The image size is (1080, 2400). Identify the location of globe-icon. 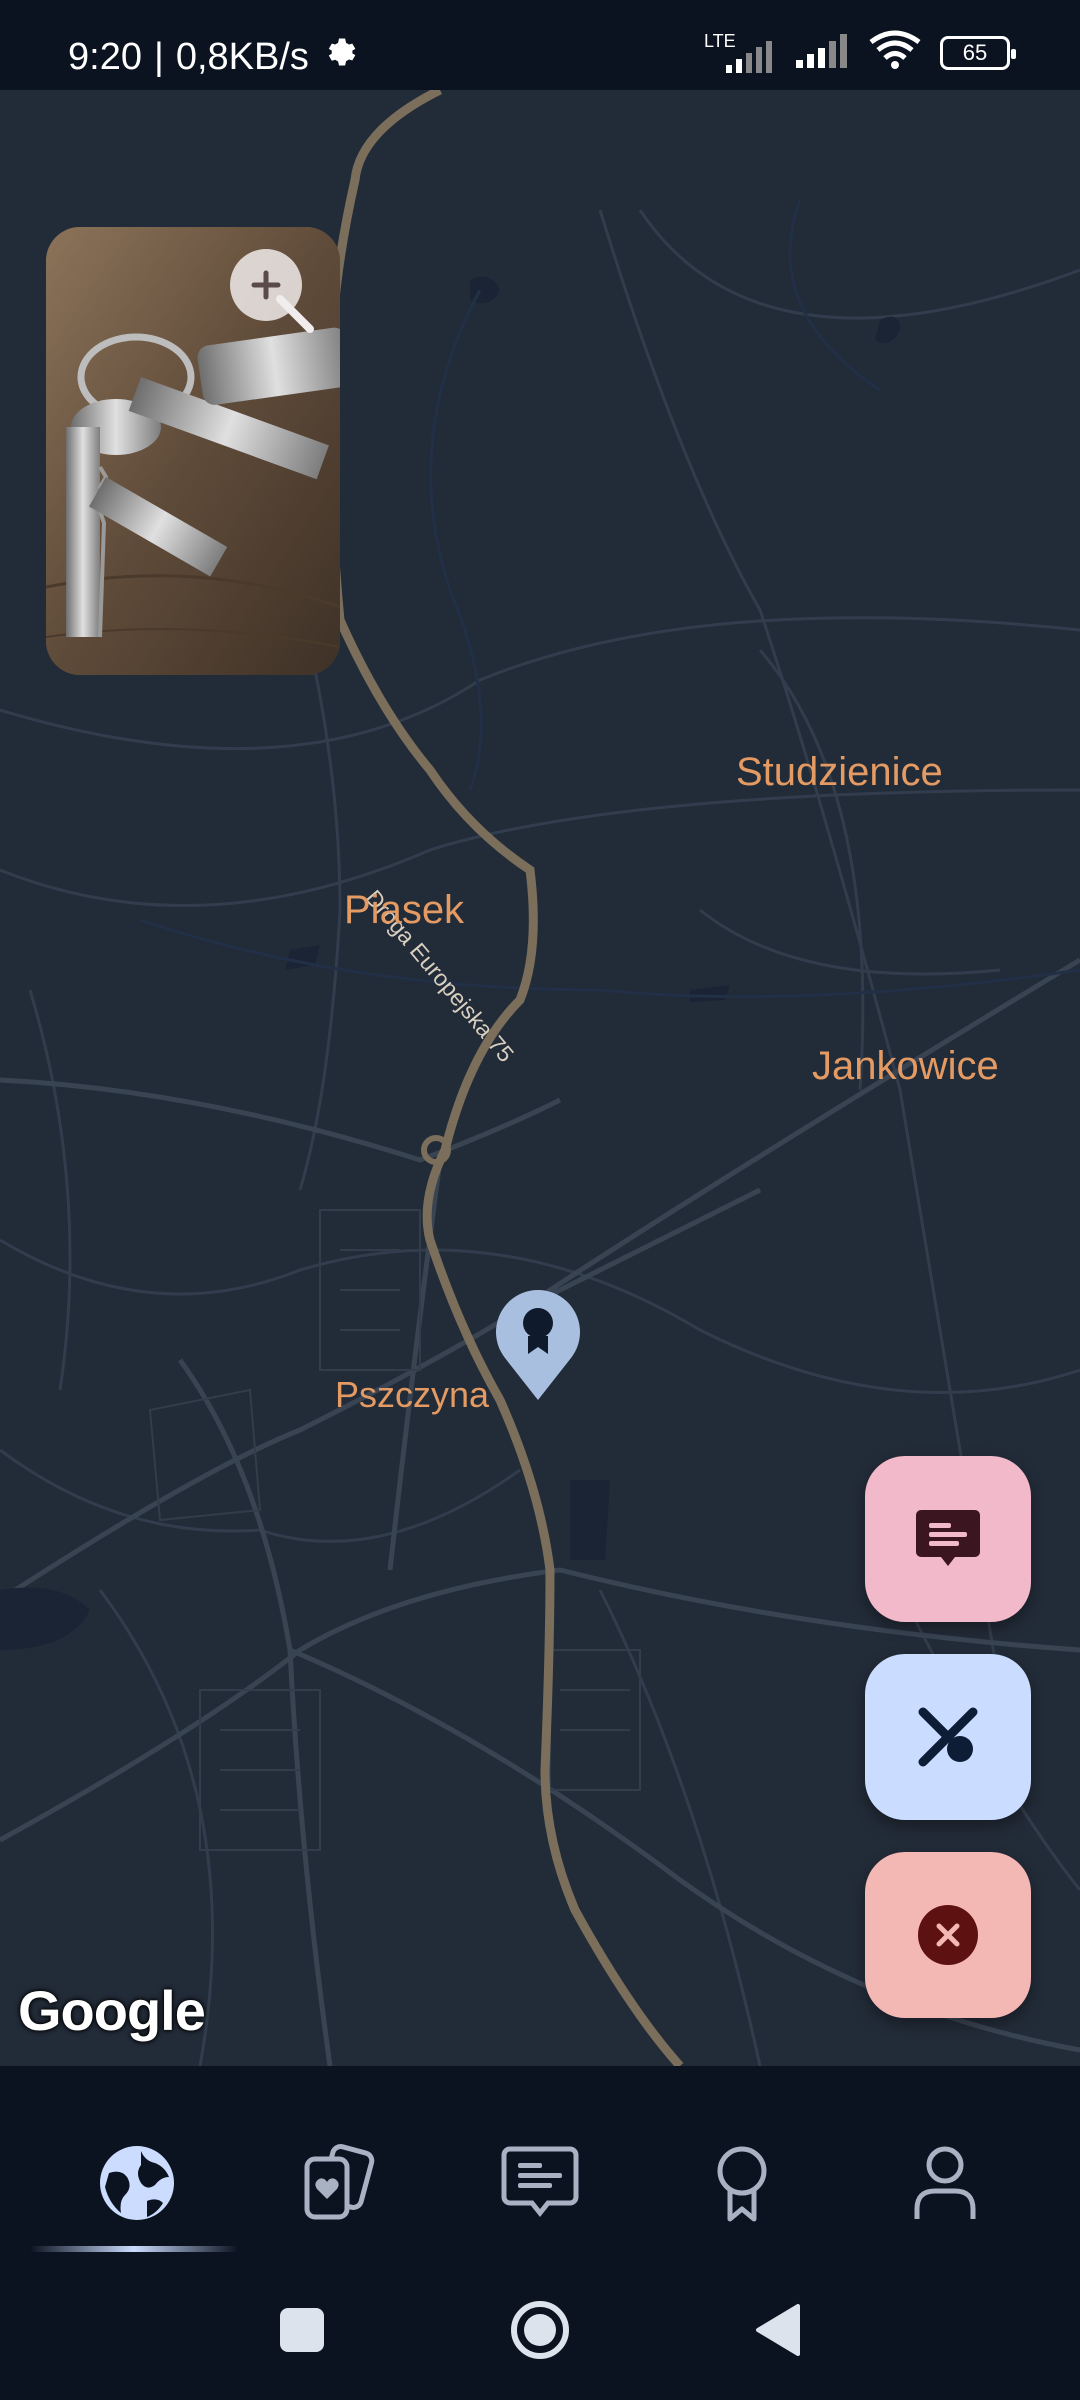
(137, 2183).